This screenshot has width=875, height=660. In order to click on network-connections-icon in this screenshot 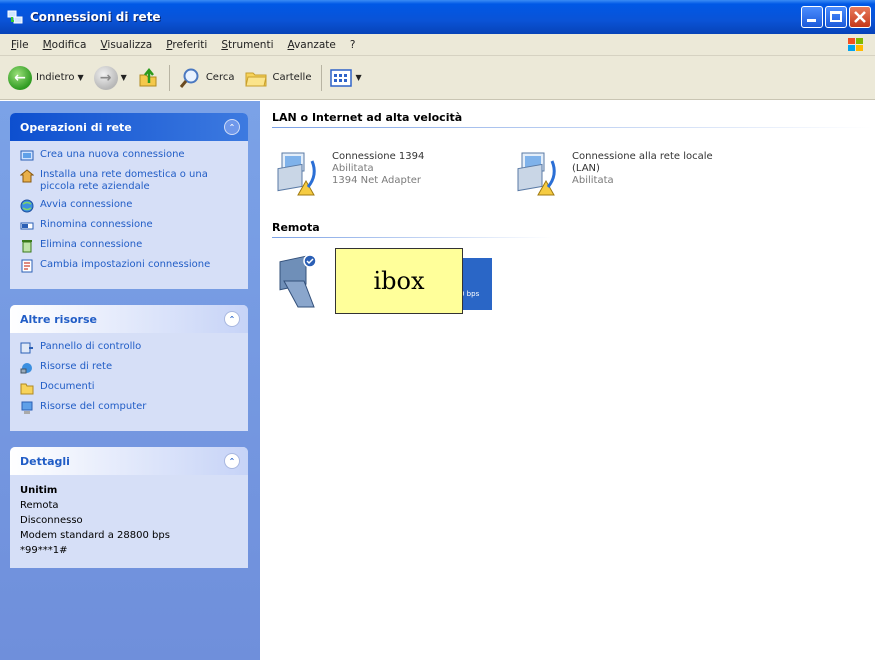, I will do `click(15, 17)`.